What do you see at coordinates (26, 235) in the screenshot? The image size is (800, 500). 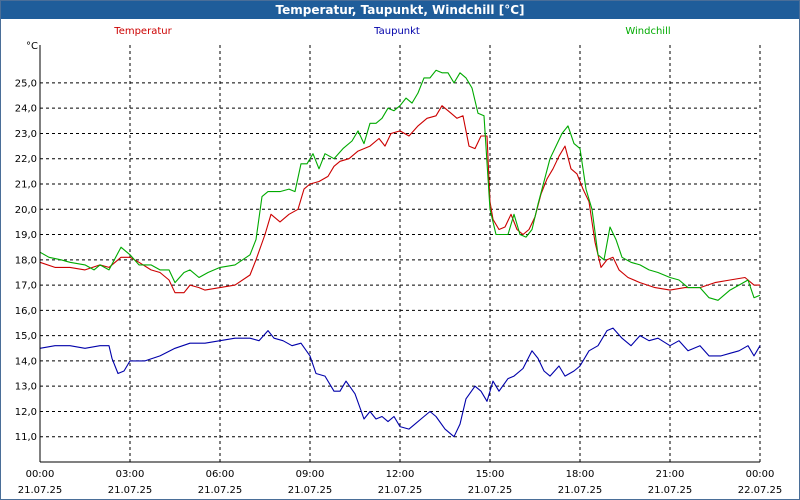 I see `y-tick-label: 19,0` at bounding box center [26, 235].